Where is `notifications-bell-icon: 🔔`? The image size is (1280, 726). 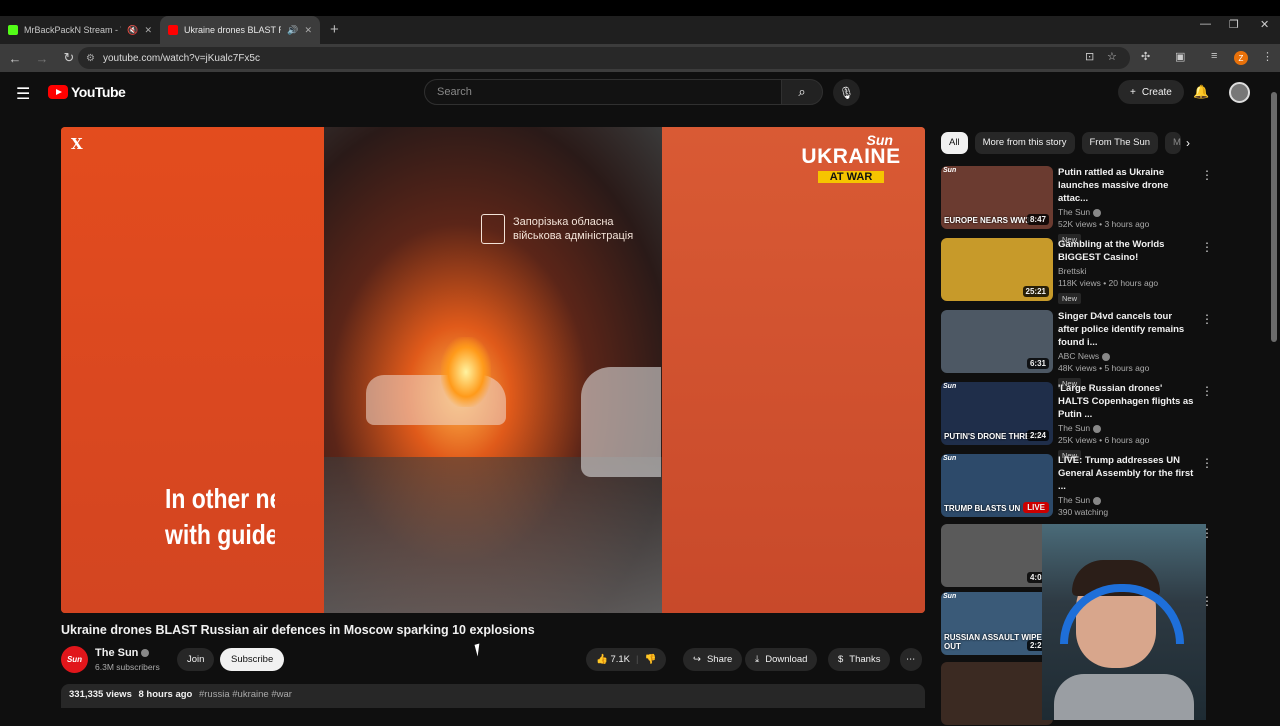 notifications-bell-icon: 🔔 is located at coordinates (1201, 92).